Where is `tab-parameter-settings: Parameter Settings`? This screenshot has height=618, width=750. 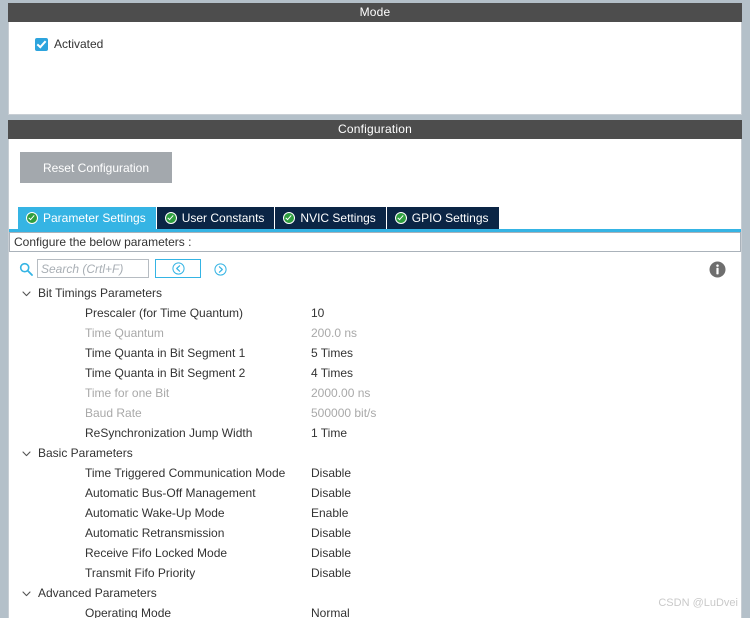
tab-parameter-settings: Parameter Settings is located at coordinates (87, 218).